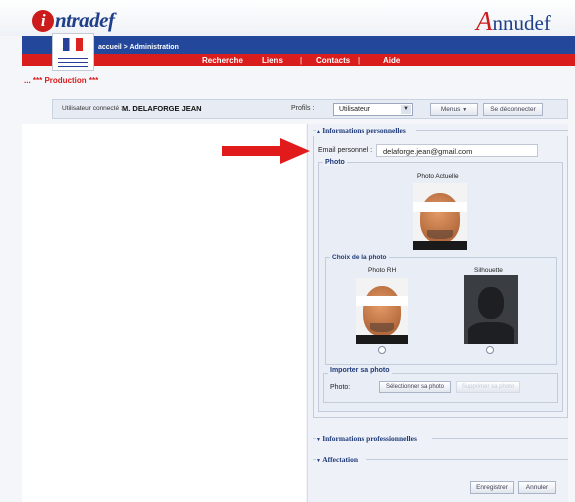 This screenshot has width=575, height=502. Describe the element at coordinates (266, 151) in the screenshot. I see `red-arrow-icon` at that location.